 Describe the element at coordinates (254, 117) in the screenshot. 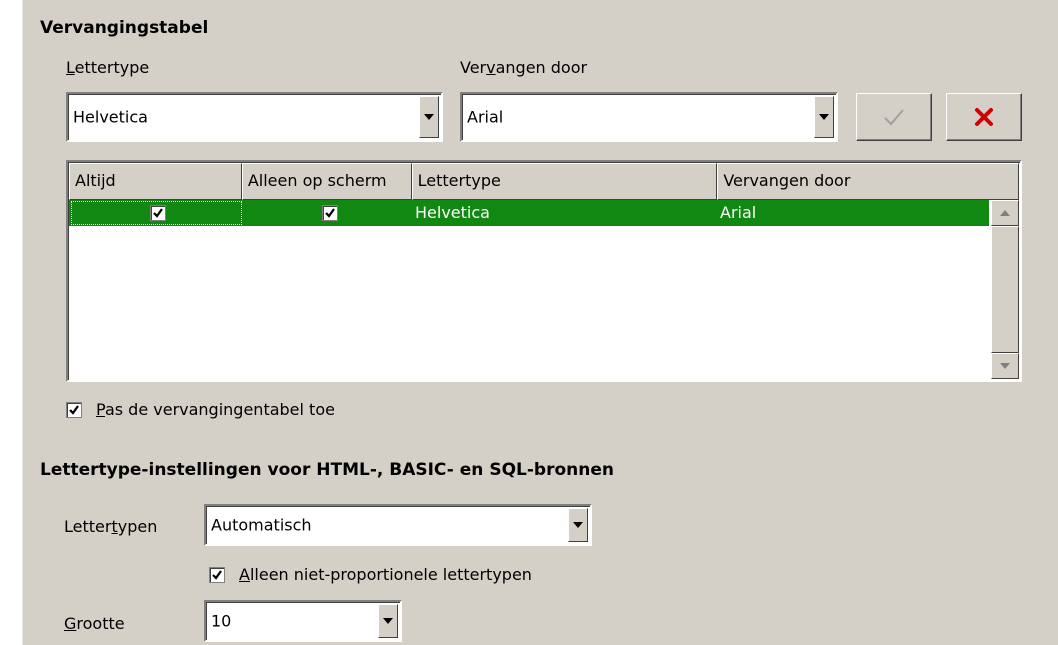

I see `font-combobox: Helvetica` at that location.